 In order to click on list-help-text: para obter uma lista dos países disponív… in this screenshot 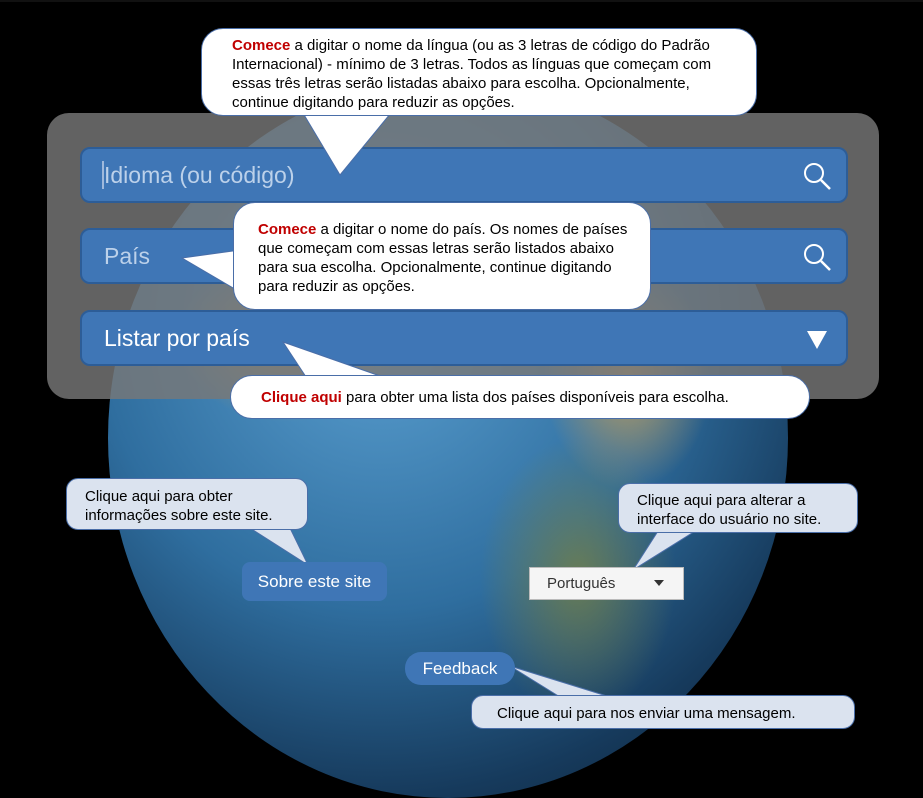, I will do `click(535, 397)`.